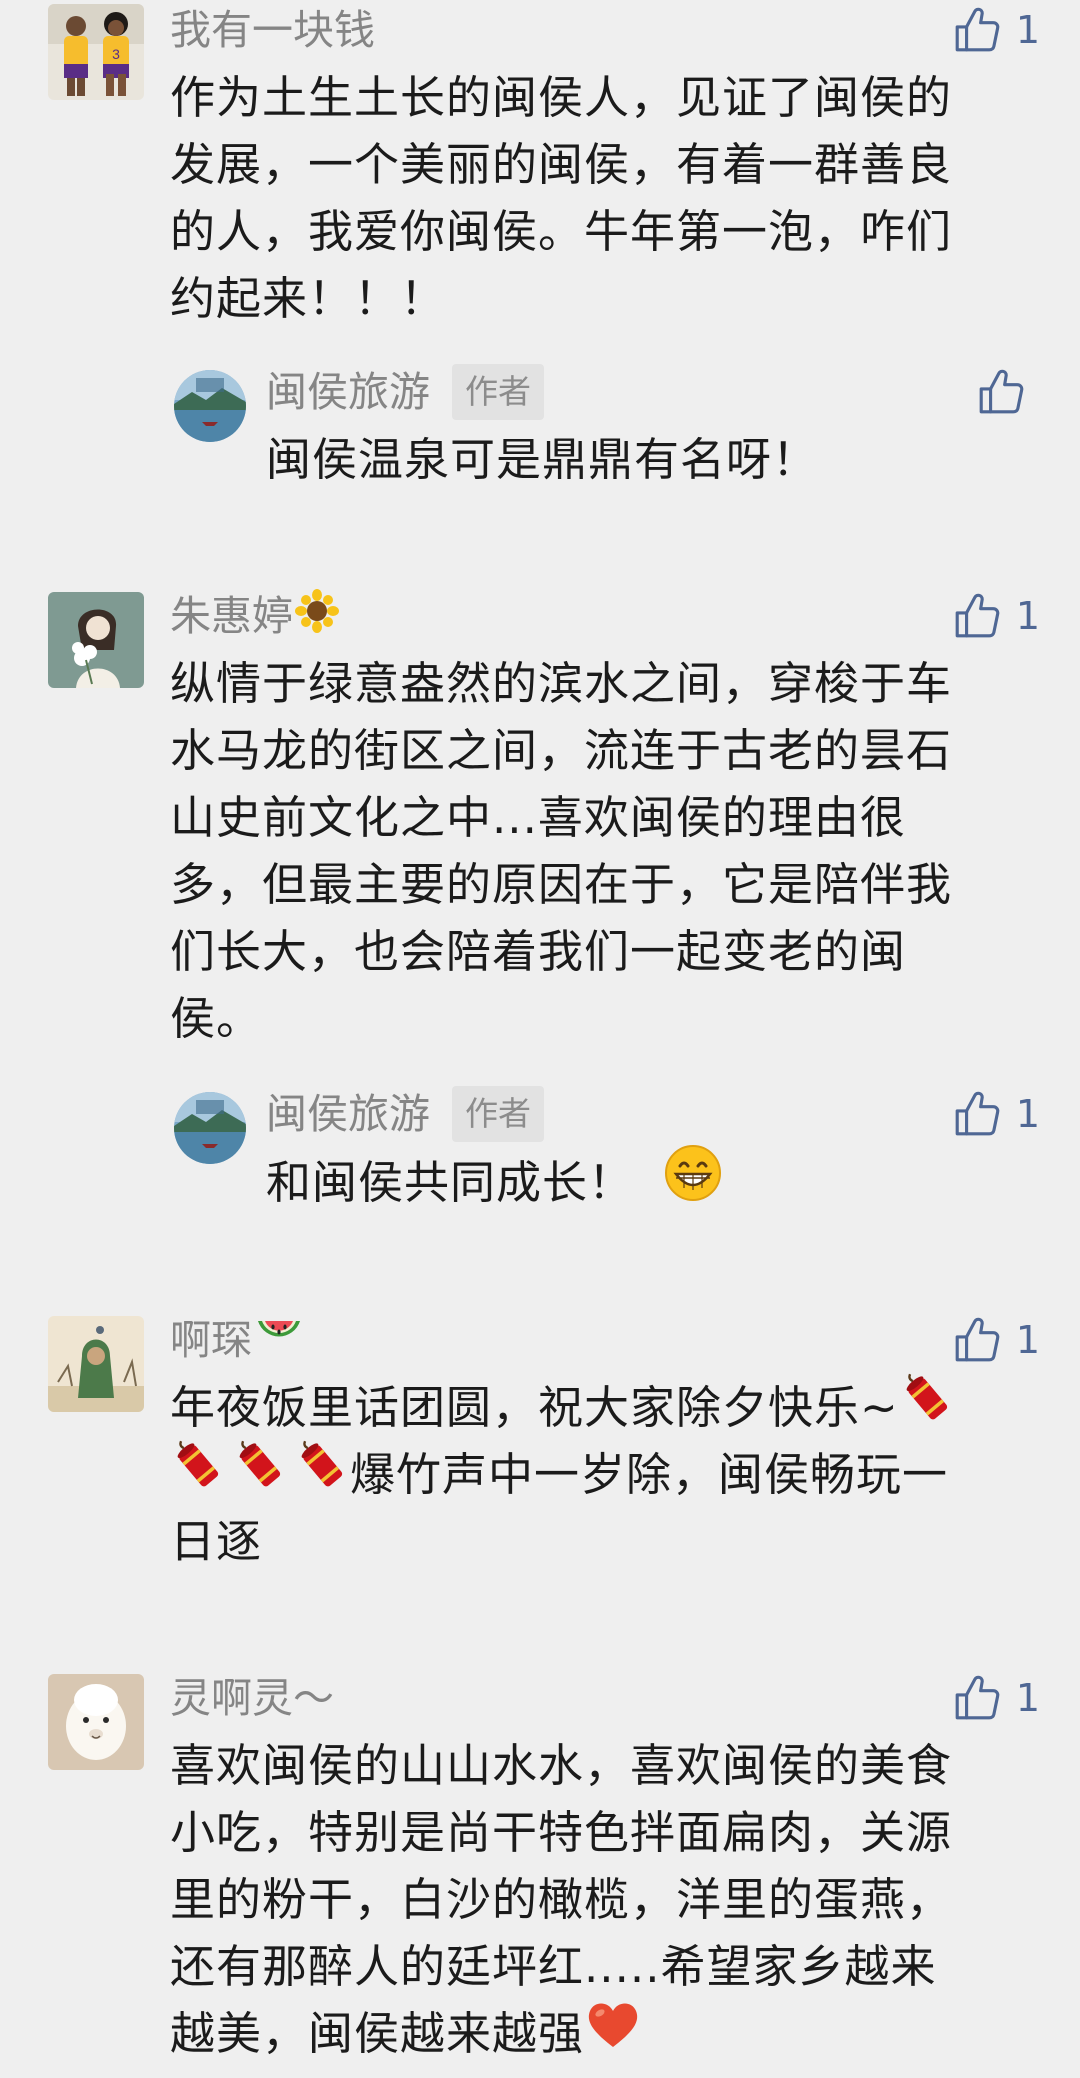 The height and width of the screenshot is (2078, 1080). I want to click on sunflower-icon, so click(317, 611).